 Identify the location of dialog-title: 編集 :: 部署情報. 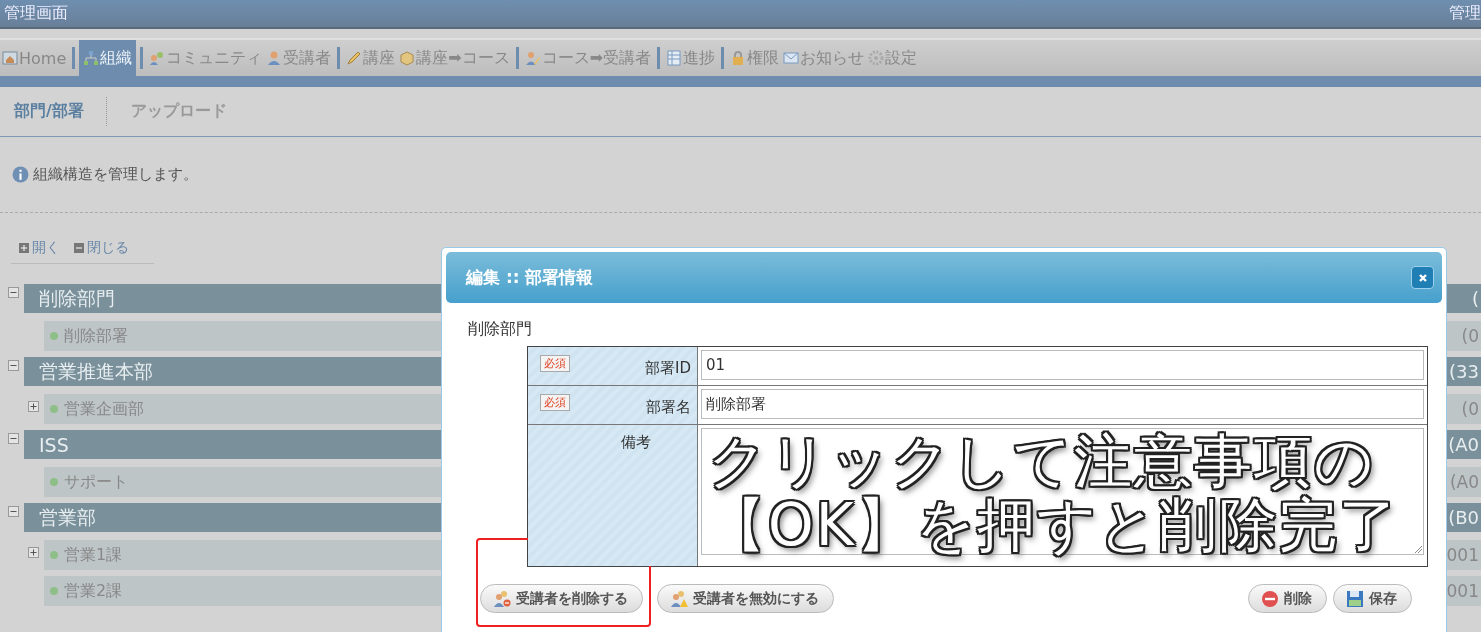
(530, 277).